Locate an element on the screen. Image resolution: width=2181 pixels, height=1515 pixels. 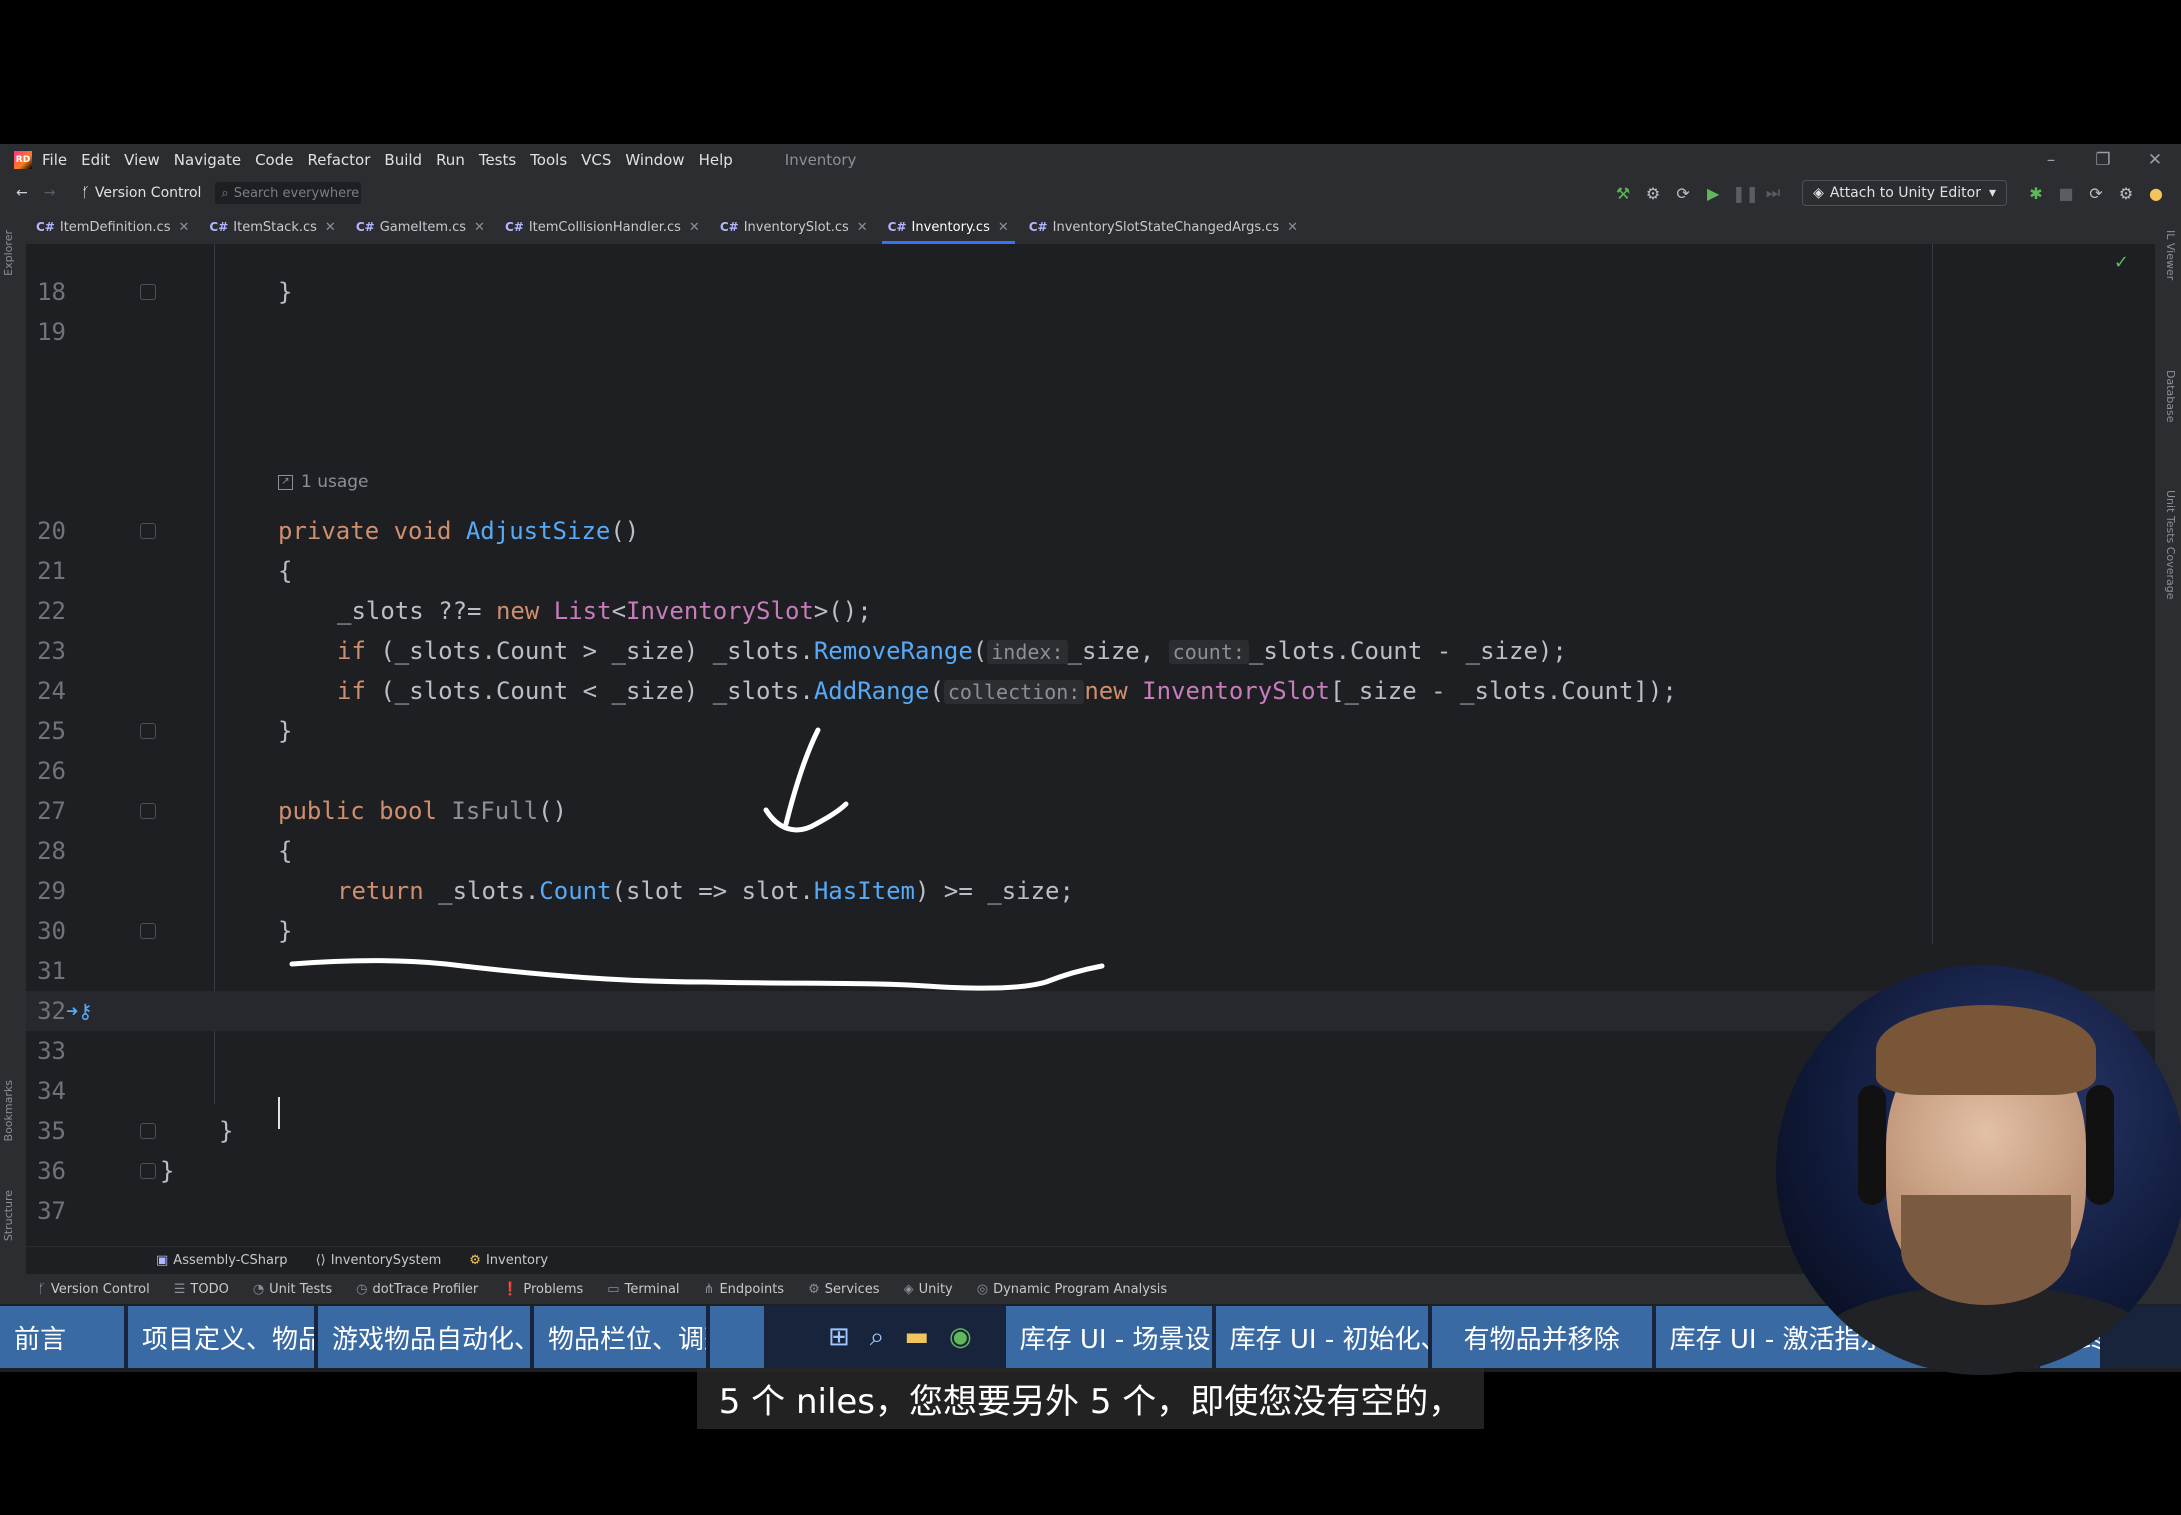
windows-start-icon: ⊞ is located at coordinates (839, 1337).